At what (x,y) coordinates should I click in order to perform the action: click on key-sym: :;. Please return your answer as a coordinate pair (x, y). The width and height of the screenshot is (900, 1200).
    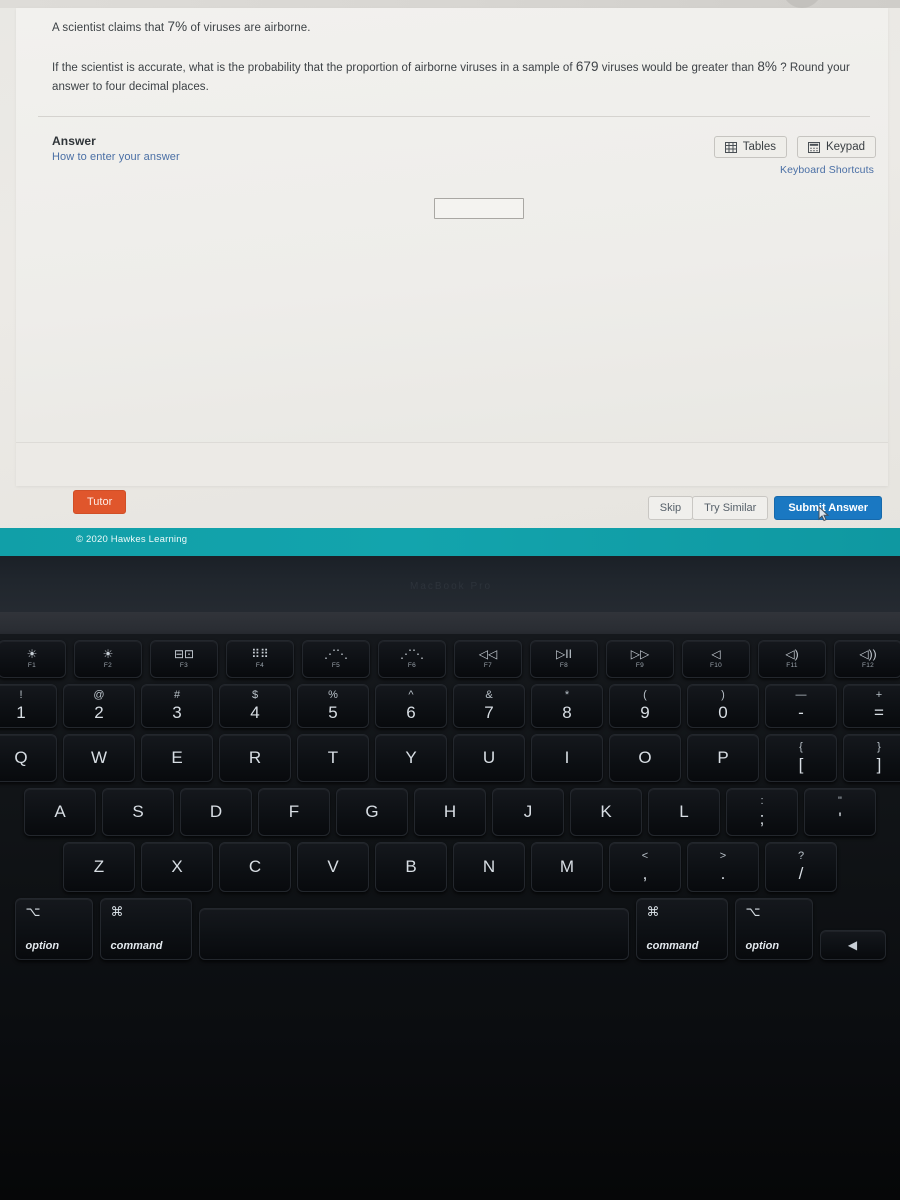
    Looking at the image, I should click on (762, 812).